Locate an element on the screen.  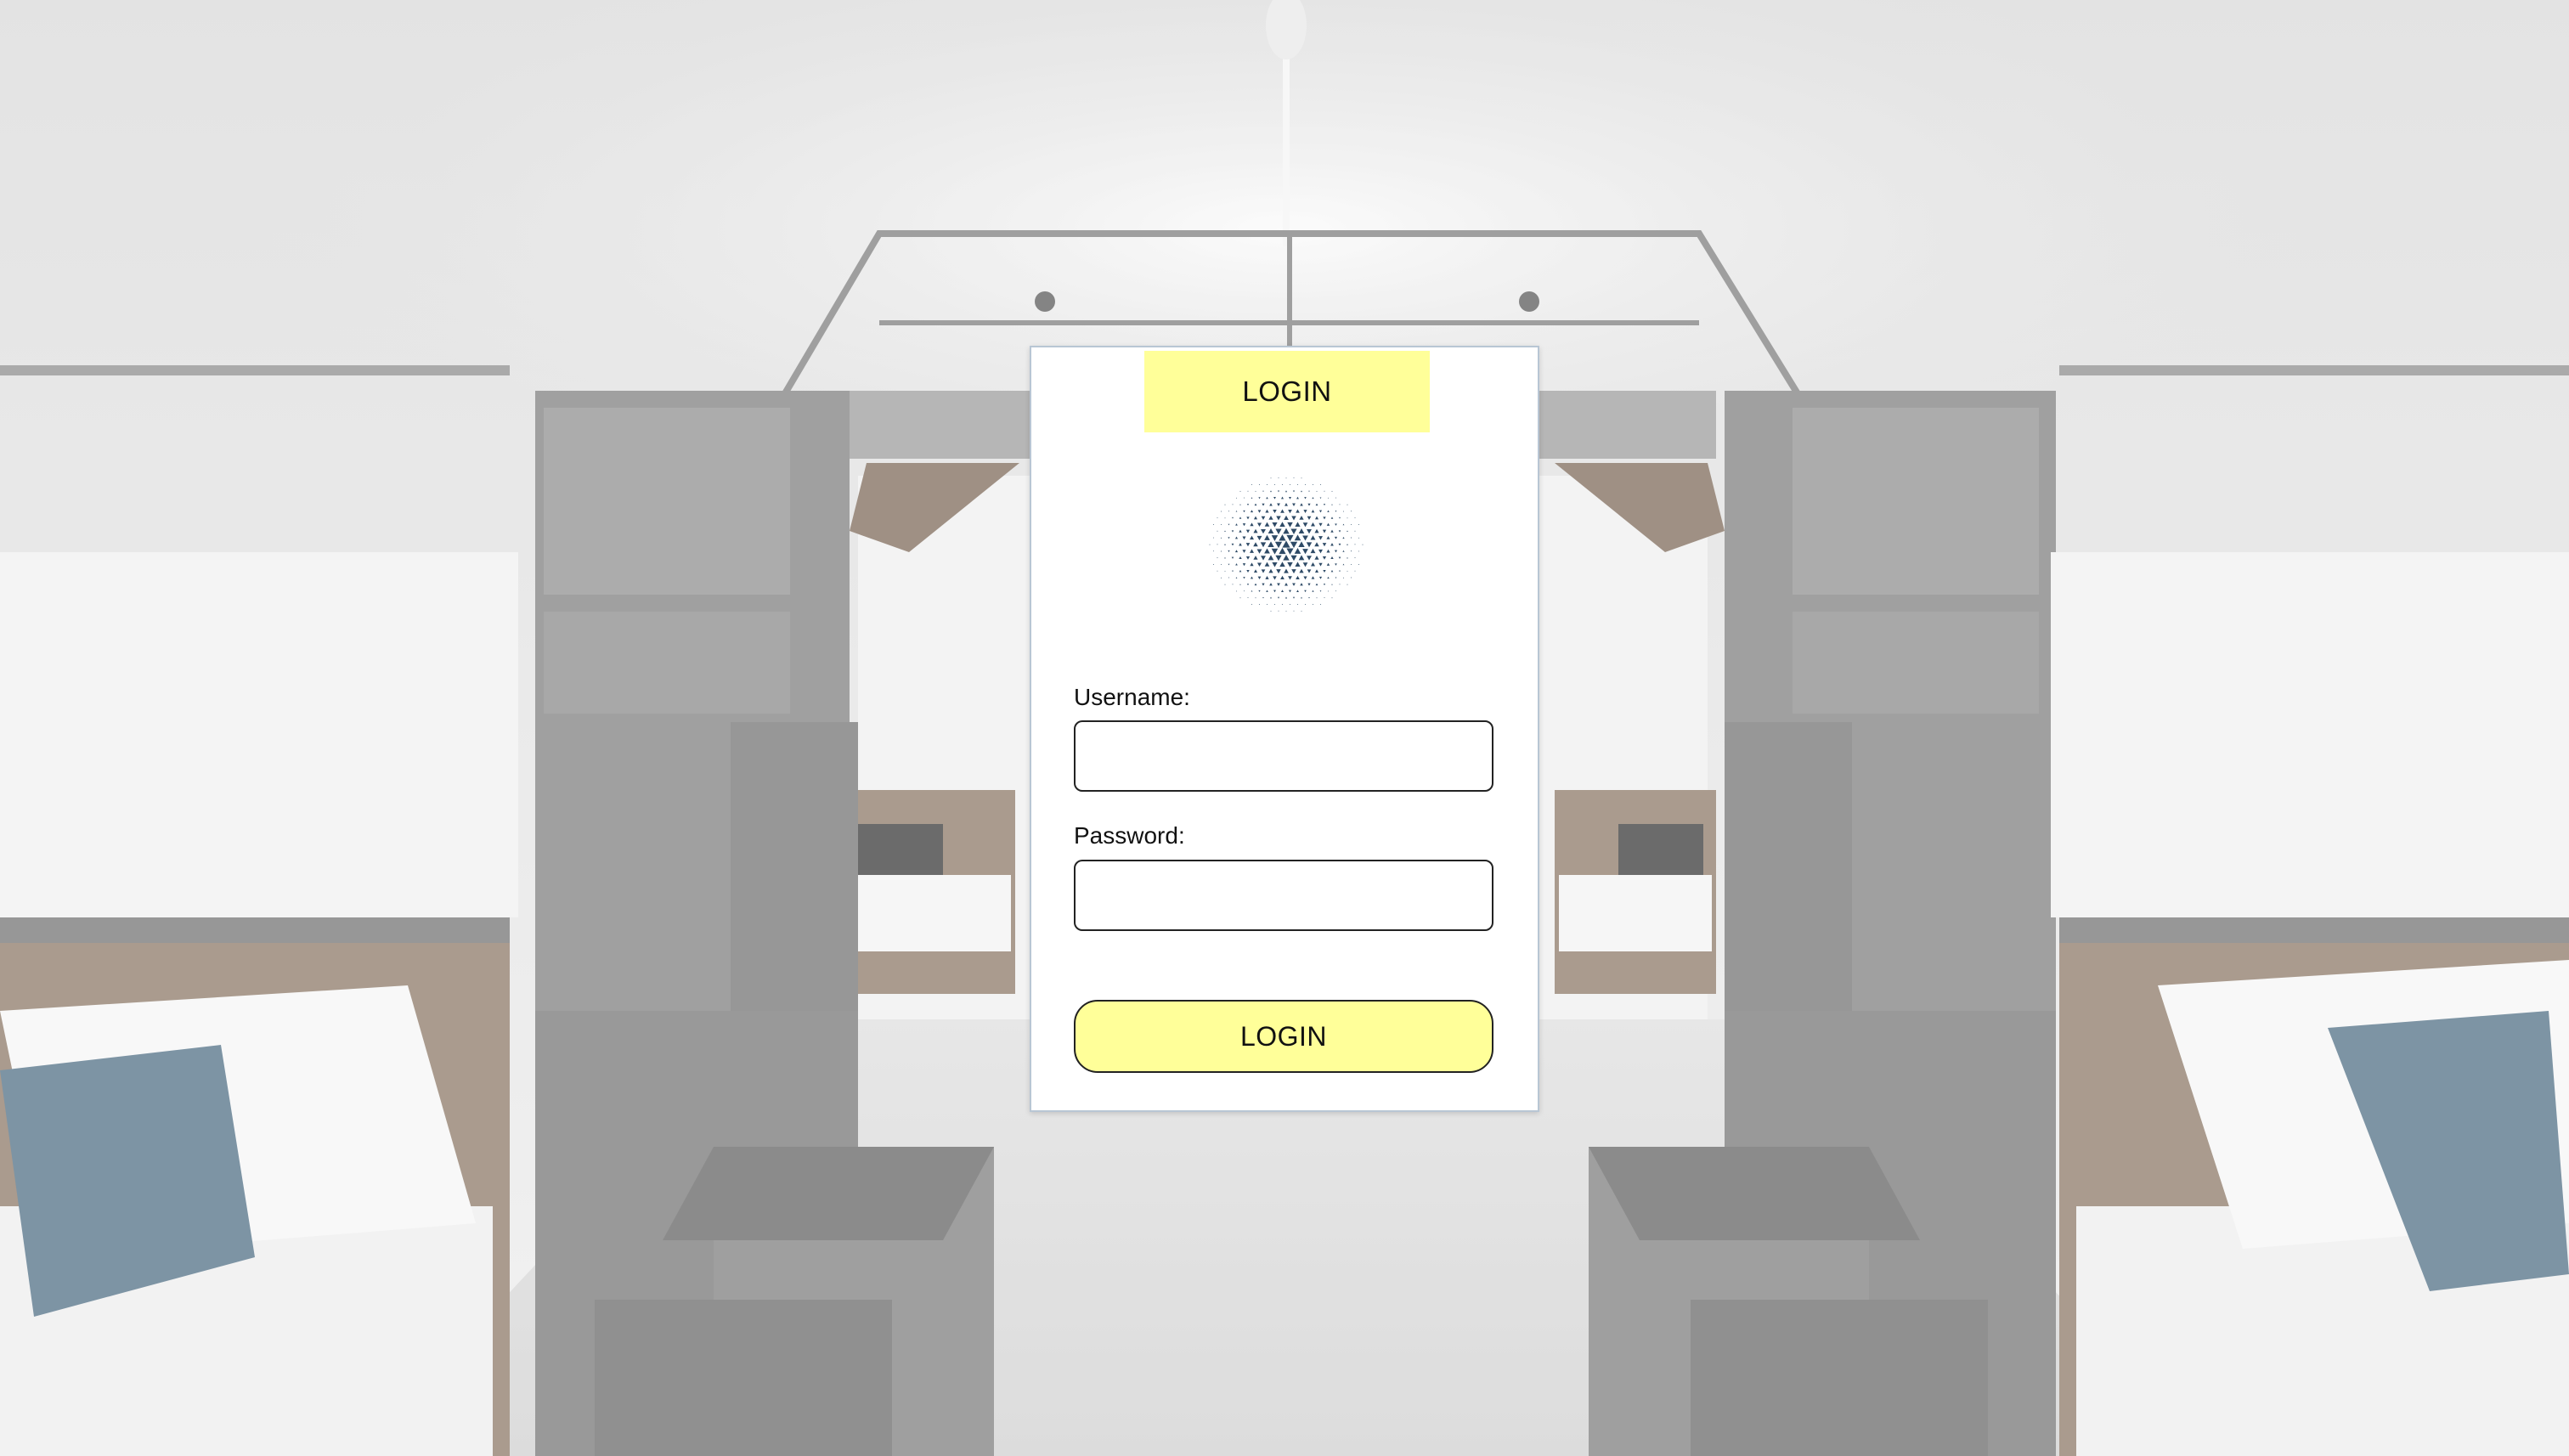
password-input is located at coordinates (1284, 896).